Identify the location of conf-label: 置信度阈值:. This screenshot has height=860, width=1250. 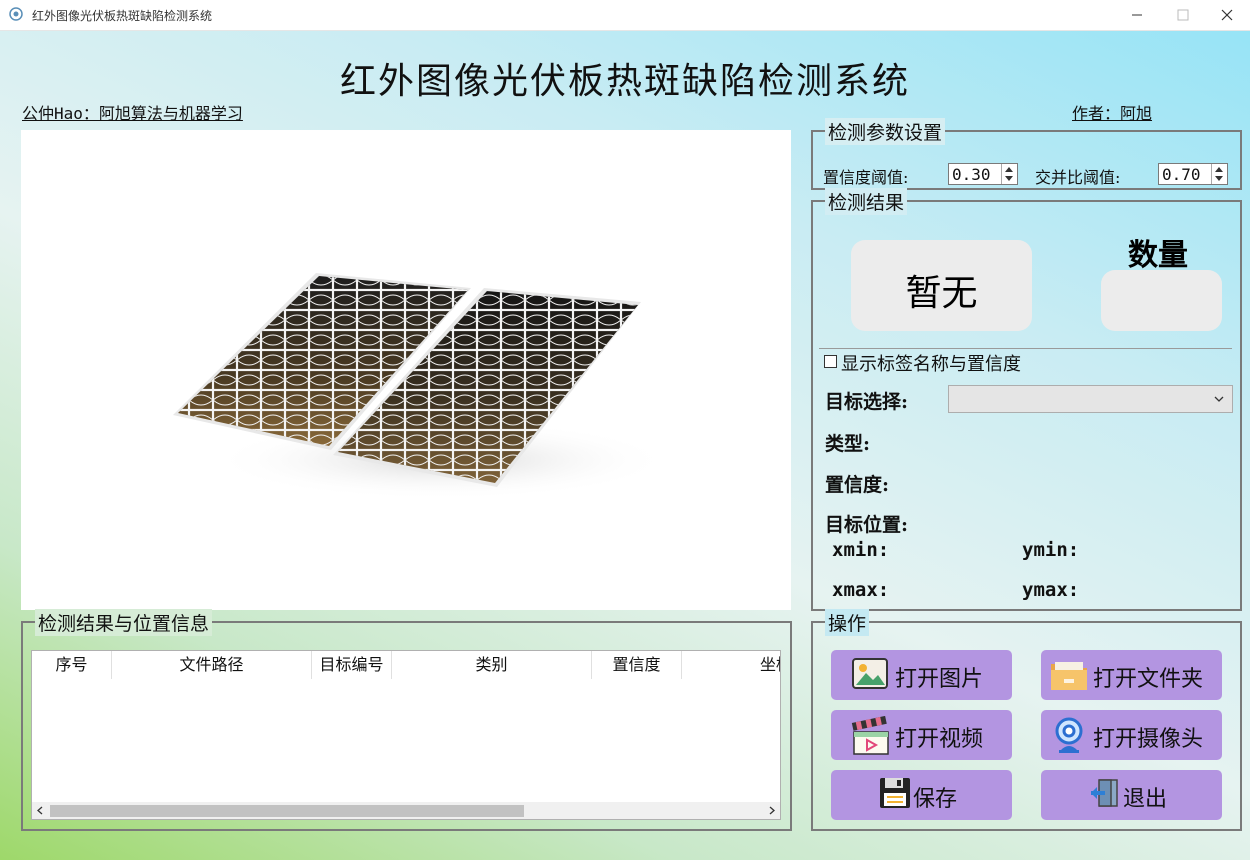
(866, 177).